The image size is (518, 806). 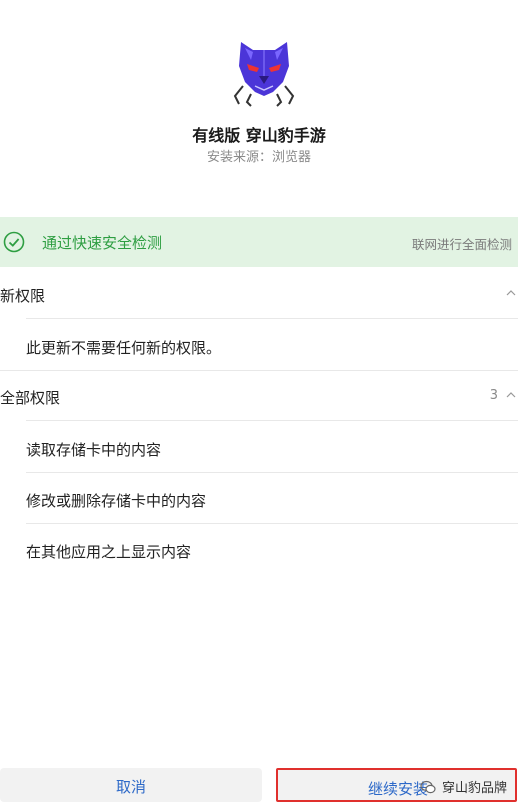 What do you see at coordinates (398, 789) in the screenshot?
I see `continue-install-label: 继续安装` at bounding box center [398, 789].